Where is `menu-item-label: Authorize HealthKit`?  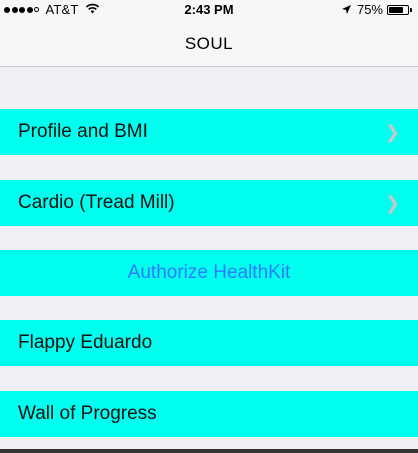
menu-item-label: Authorize HealthKit is located at coordinates (209, 272).